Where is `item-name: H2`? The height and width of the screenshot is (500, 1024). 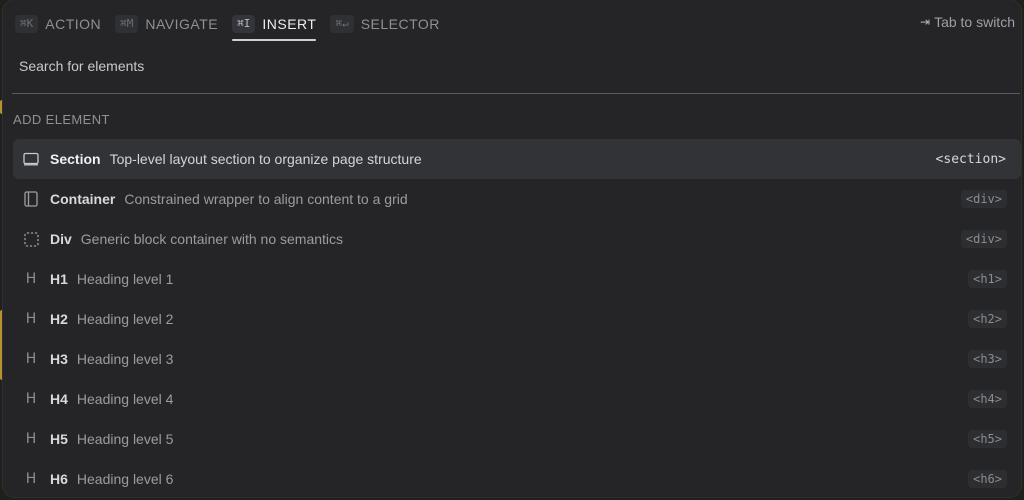 item-name: H2 is located at coordinates (59, 319).